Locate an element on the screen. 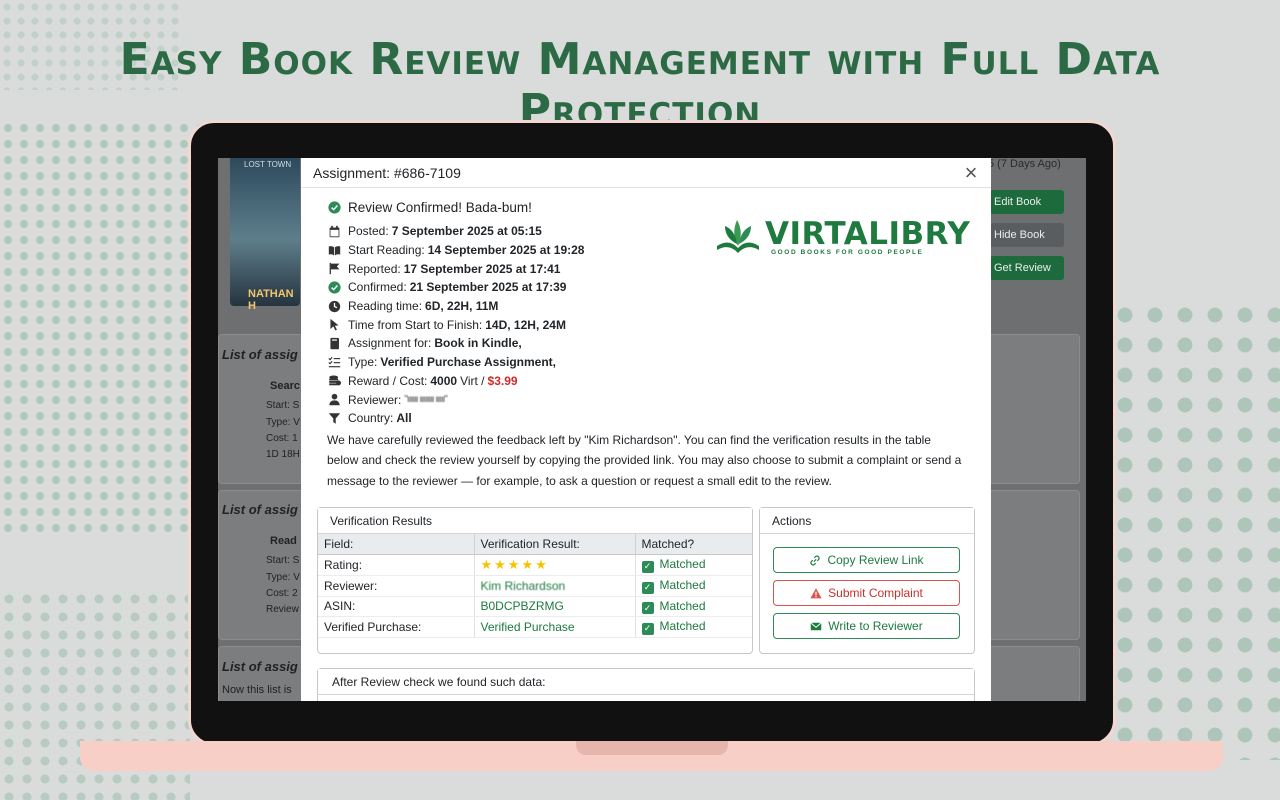 This screenshot has height=800, width=1280. book-cover: LOST TOWN NATHAN H is located at coordinates (265, 235).